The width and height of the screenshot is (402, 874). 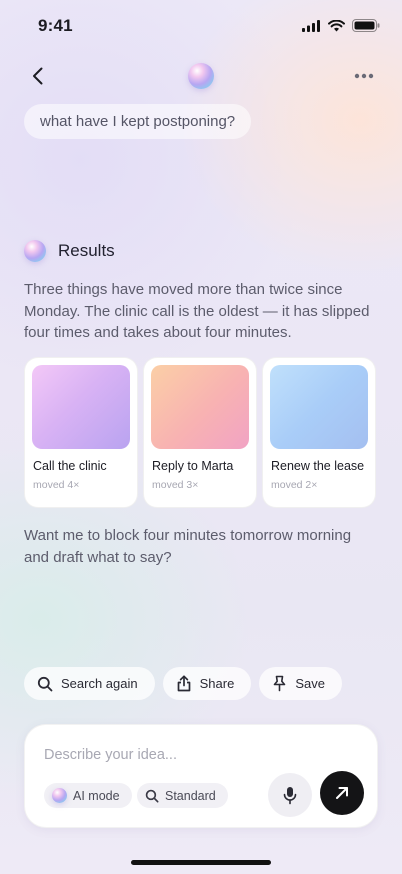 I want to click on card-title: Call the clinic, so click(x=70, y=466).